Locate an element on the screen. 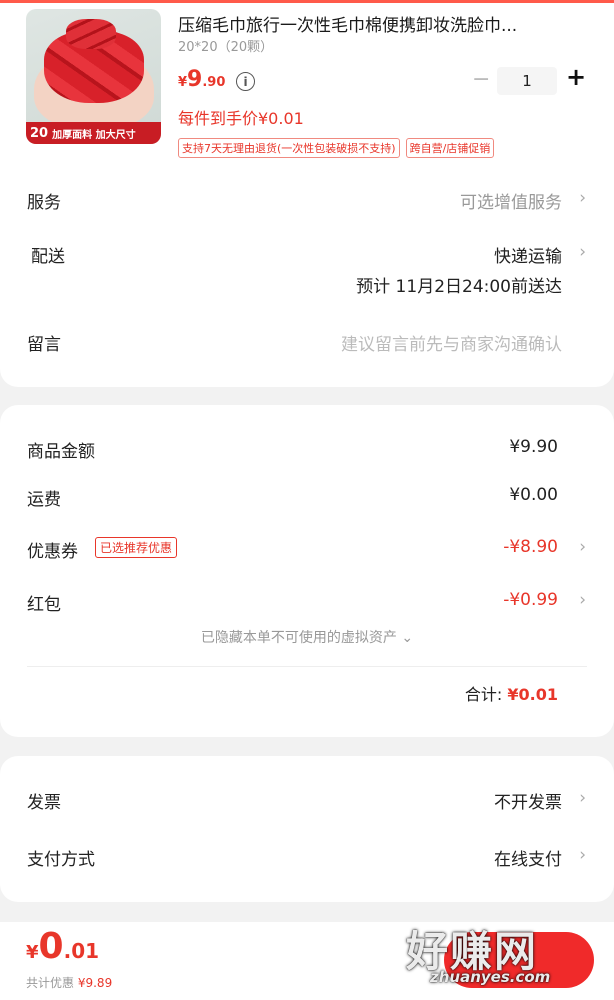 Image resolution: width=614 pixels, height=1000 pixels. banner-text: 加厚面料 加大尺寸 is located at coordinates (94, 135).